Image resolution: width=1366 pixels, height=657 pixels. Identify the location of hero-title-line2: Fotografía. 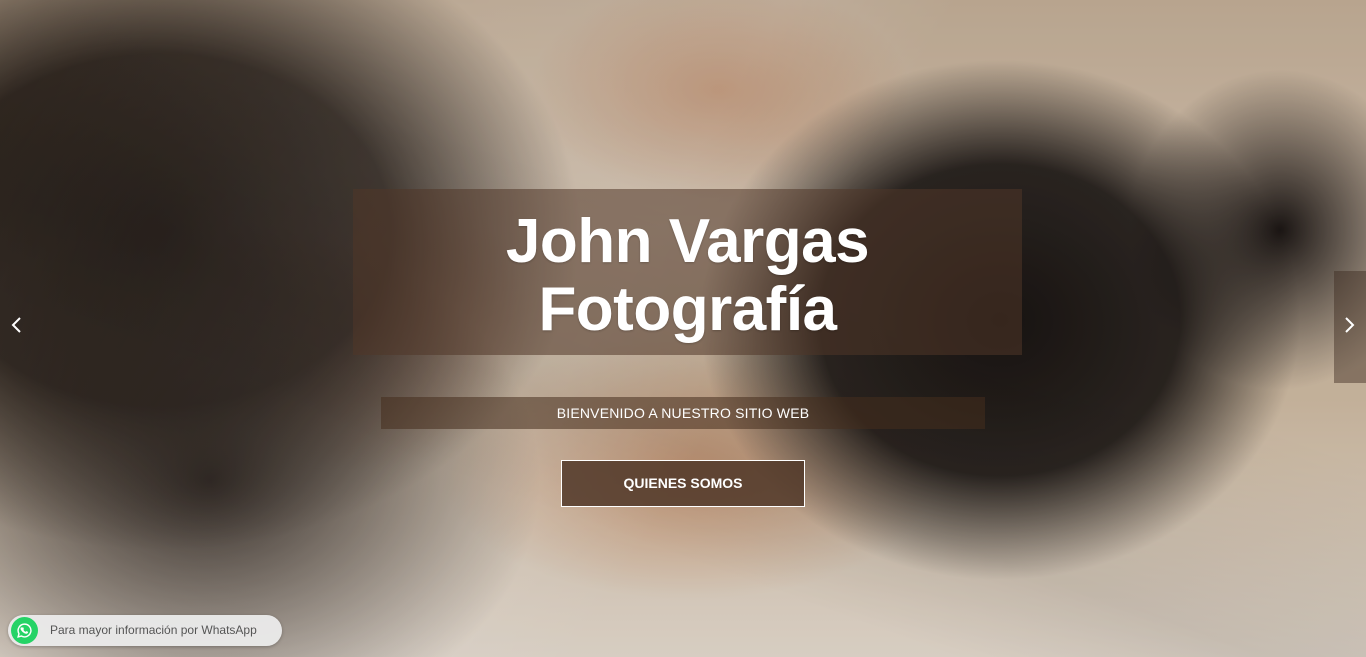
(687, 309).